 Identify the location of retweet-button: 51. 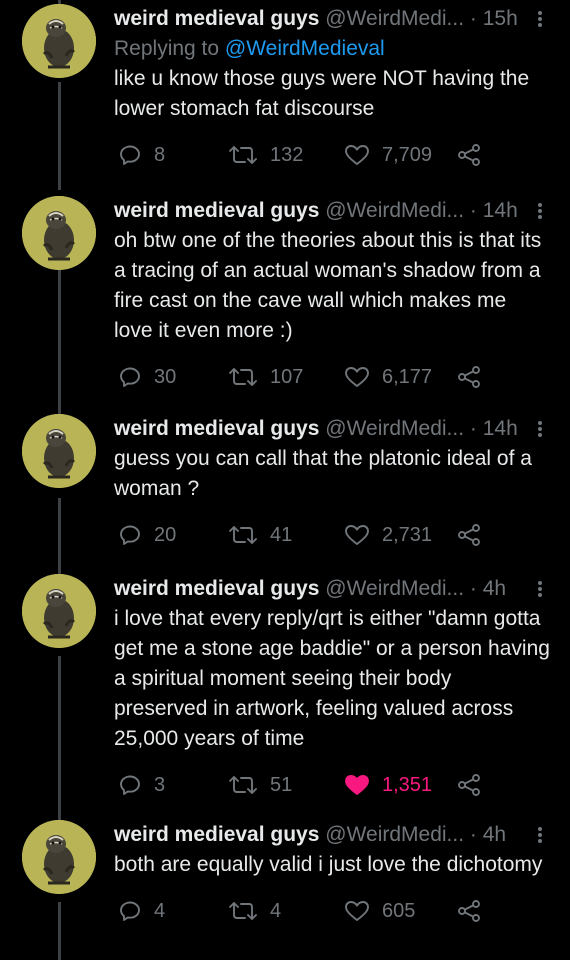
(260, 785).